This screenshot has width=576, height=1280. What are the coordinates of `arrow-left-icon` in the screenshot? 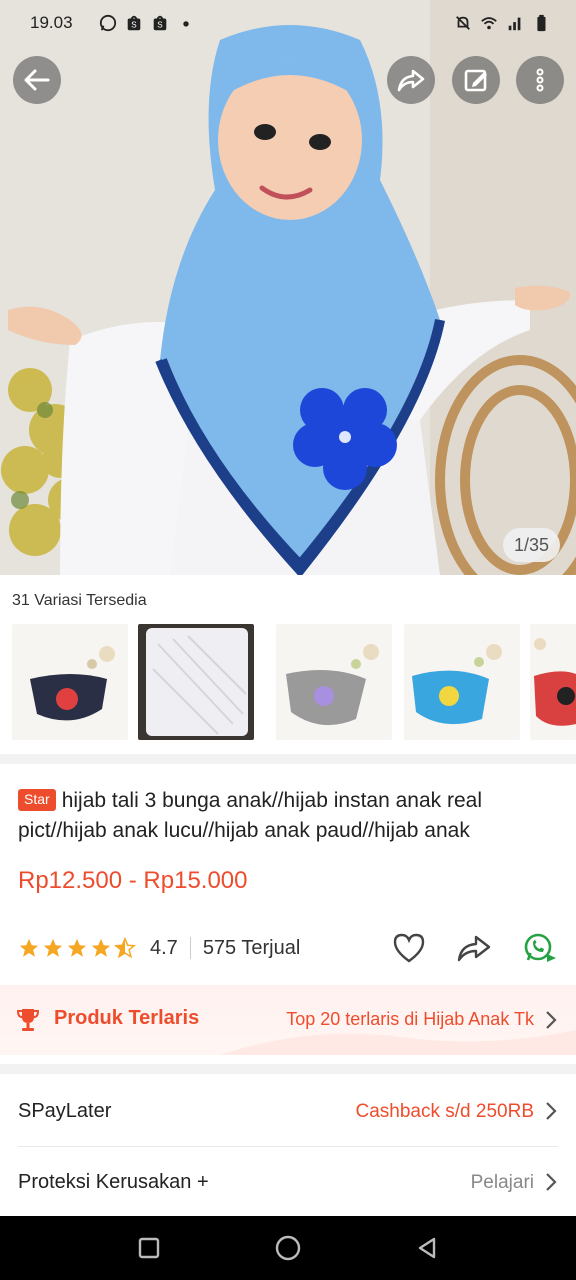 It's located at (37, 80).